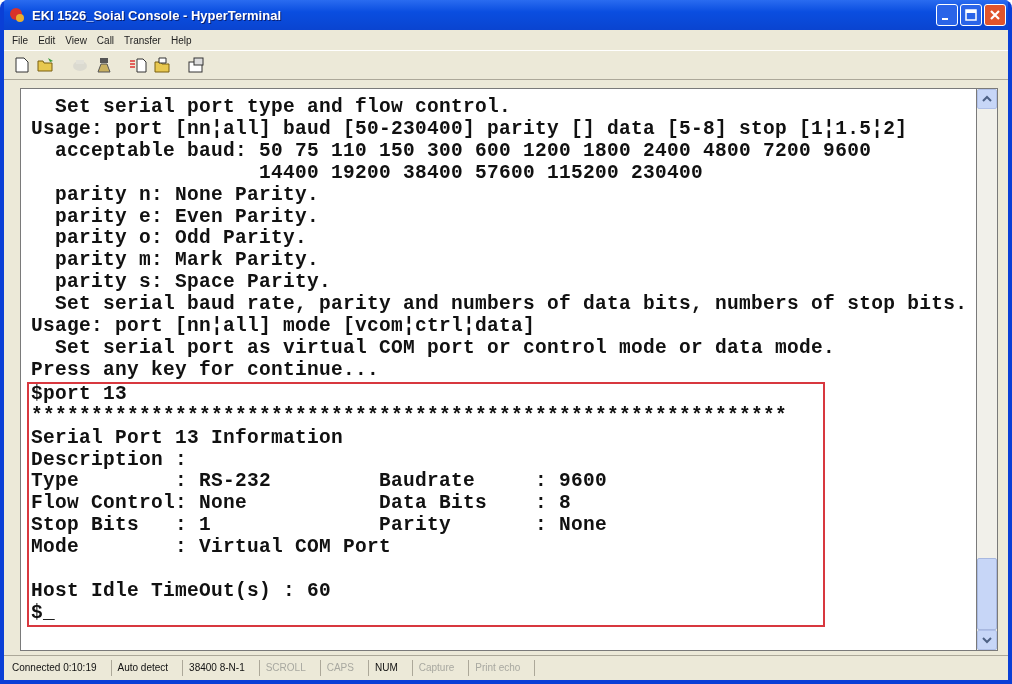  I want to click on chevron-up-icon, so click(987, 99).